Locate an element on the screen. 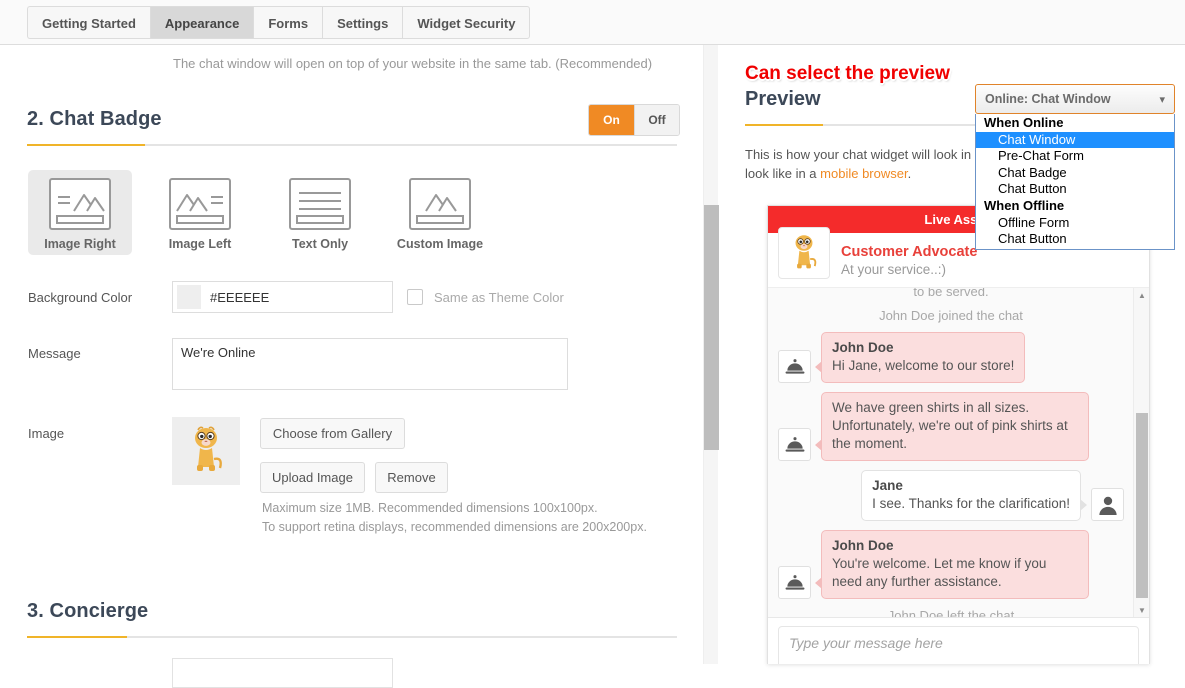 Image resolution: width=1185 pixels, height=688 pixels. tab-widget-security: Widget Security is located at coordinates (466, 22).